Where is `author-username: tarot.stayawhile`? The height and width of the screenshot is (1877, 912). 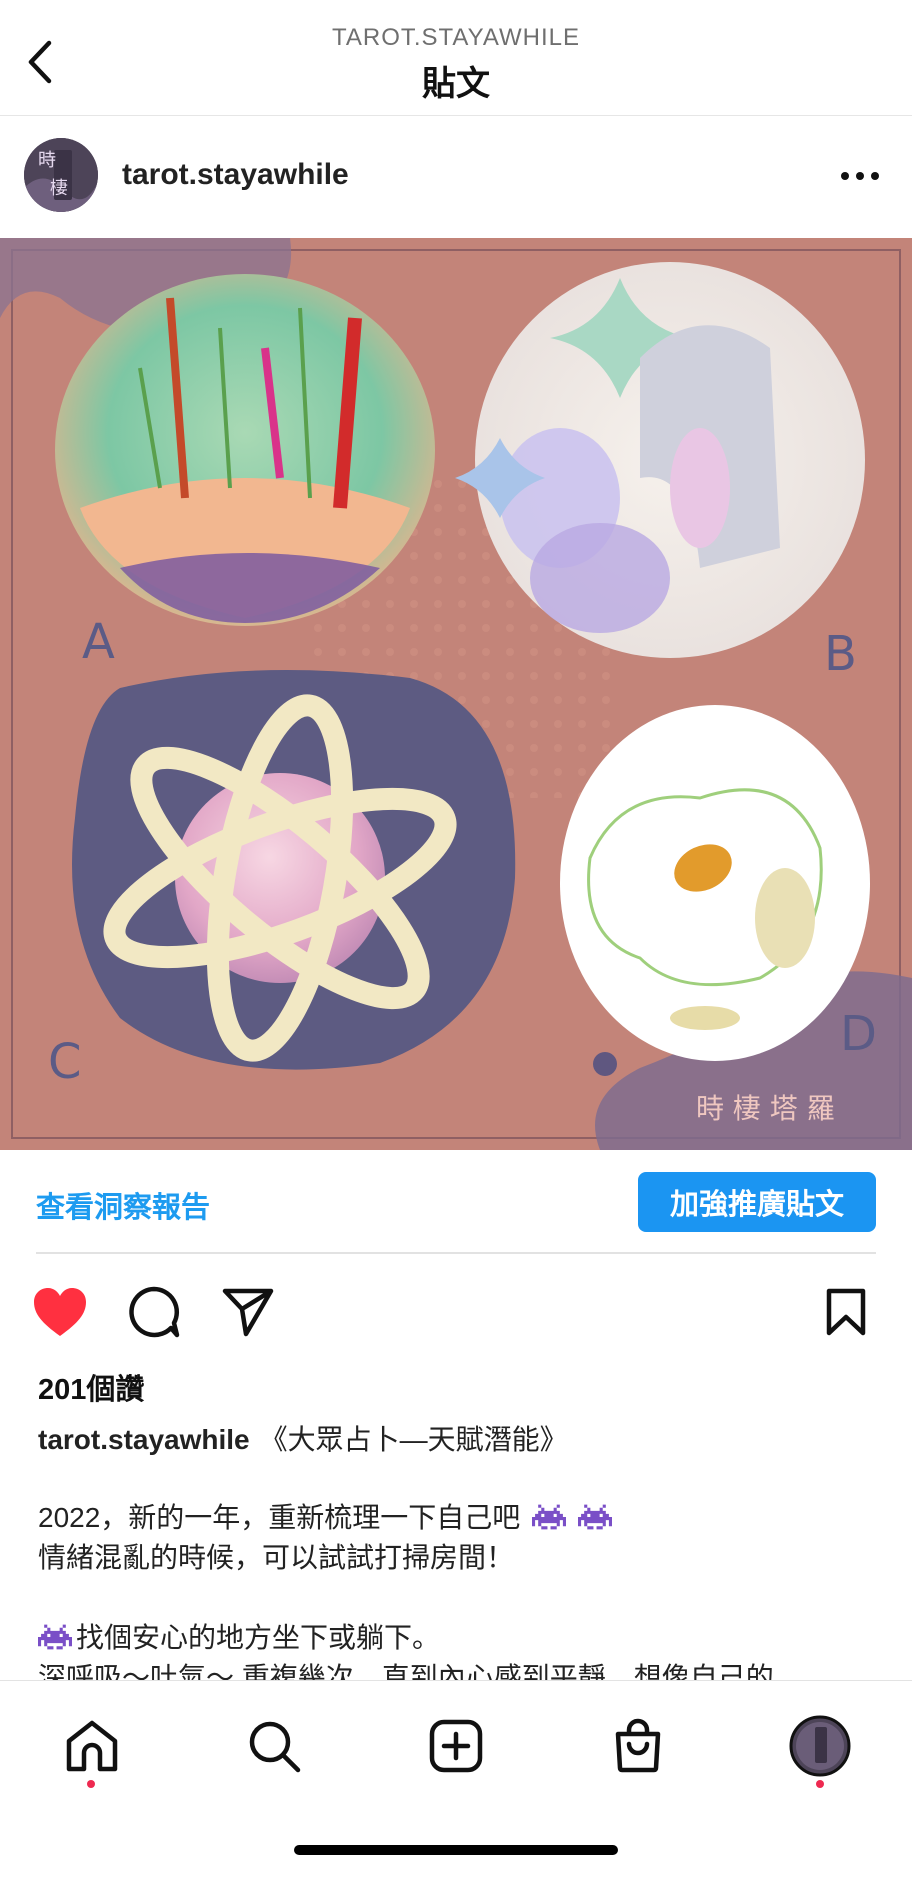 author-username: tarot.stayawhile is located at coordinates (235, 175).